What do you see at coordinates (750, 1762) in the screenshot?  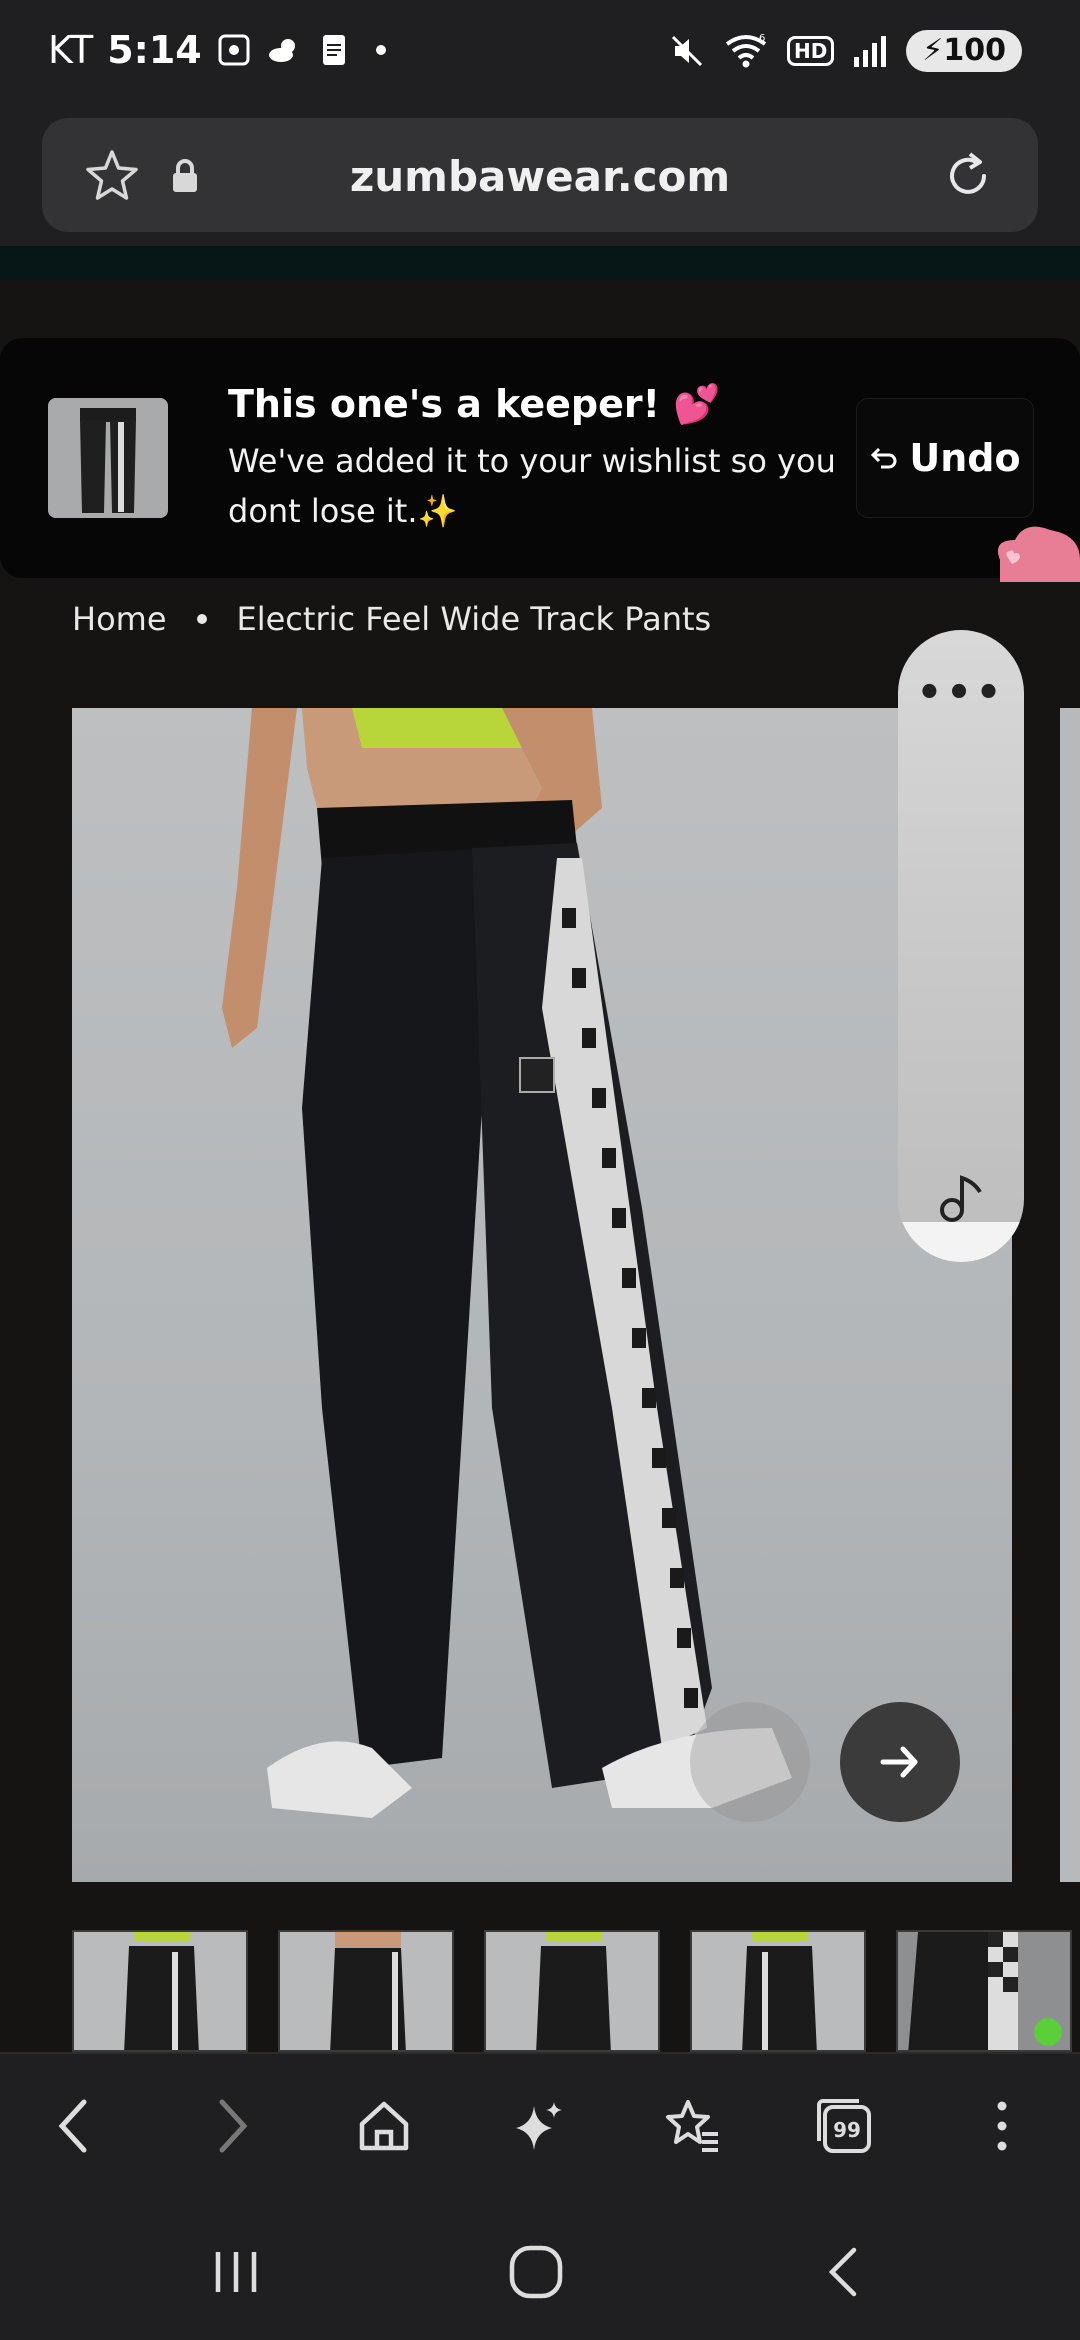 I see `previous-image-button` at bounding box center [750, 1762].